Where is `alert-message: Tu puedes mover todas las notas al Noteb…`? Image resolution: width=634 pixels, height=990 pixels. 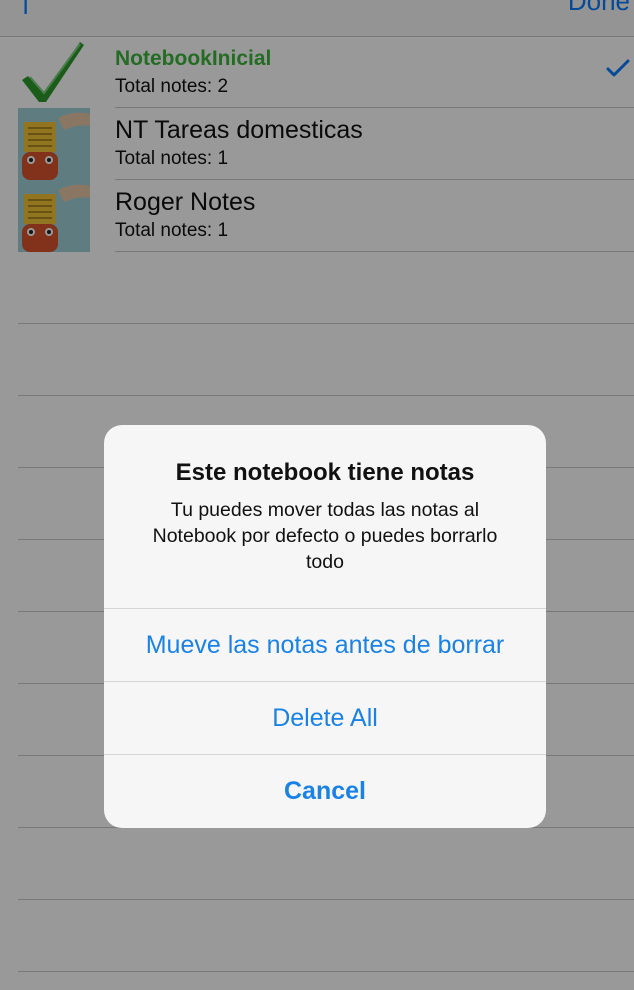 alert-message: Tu puedes mover todas las notas al Noteb… is located at coordinates (325, 536).